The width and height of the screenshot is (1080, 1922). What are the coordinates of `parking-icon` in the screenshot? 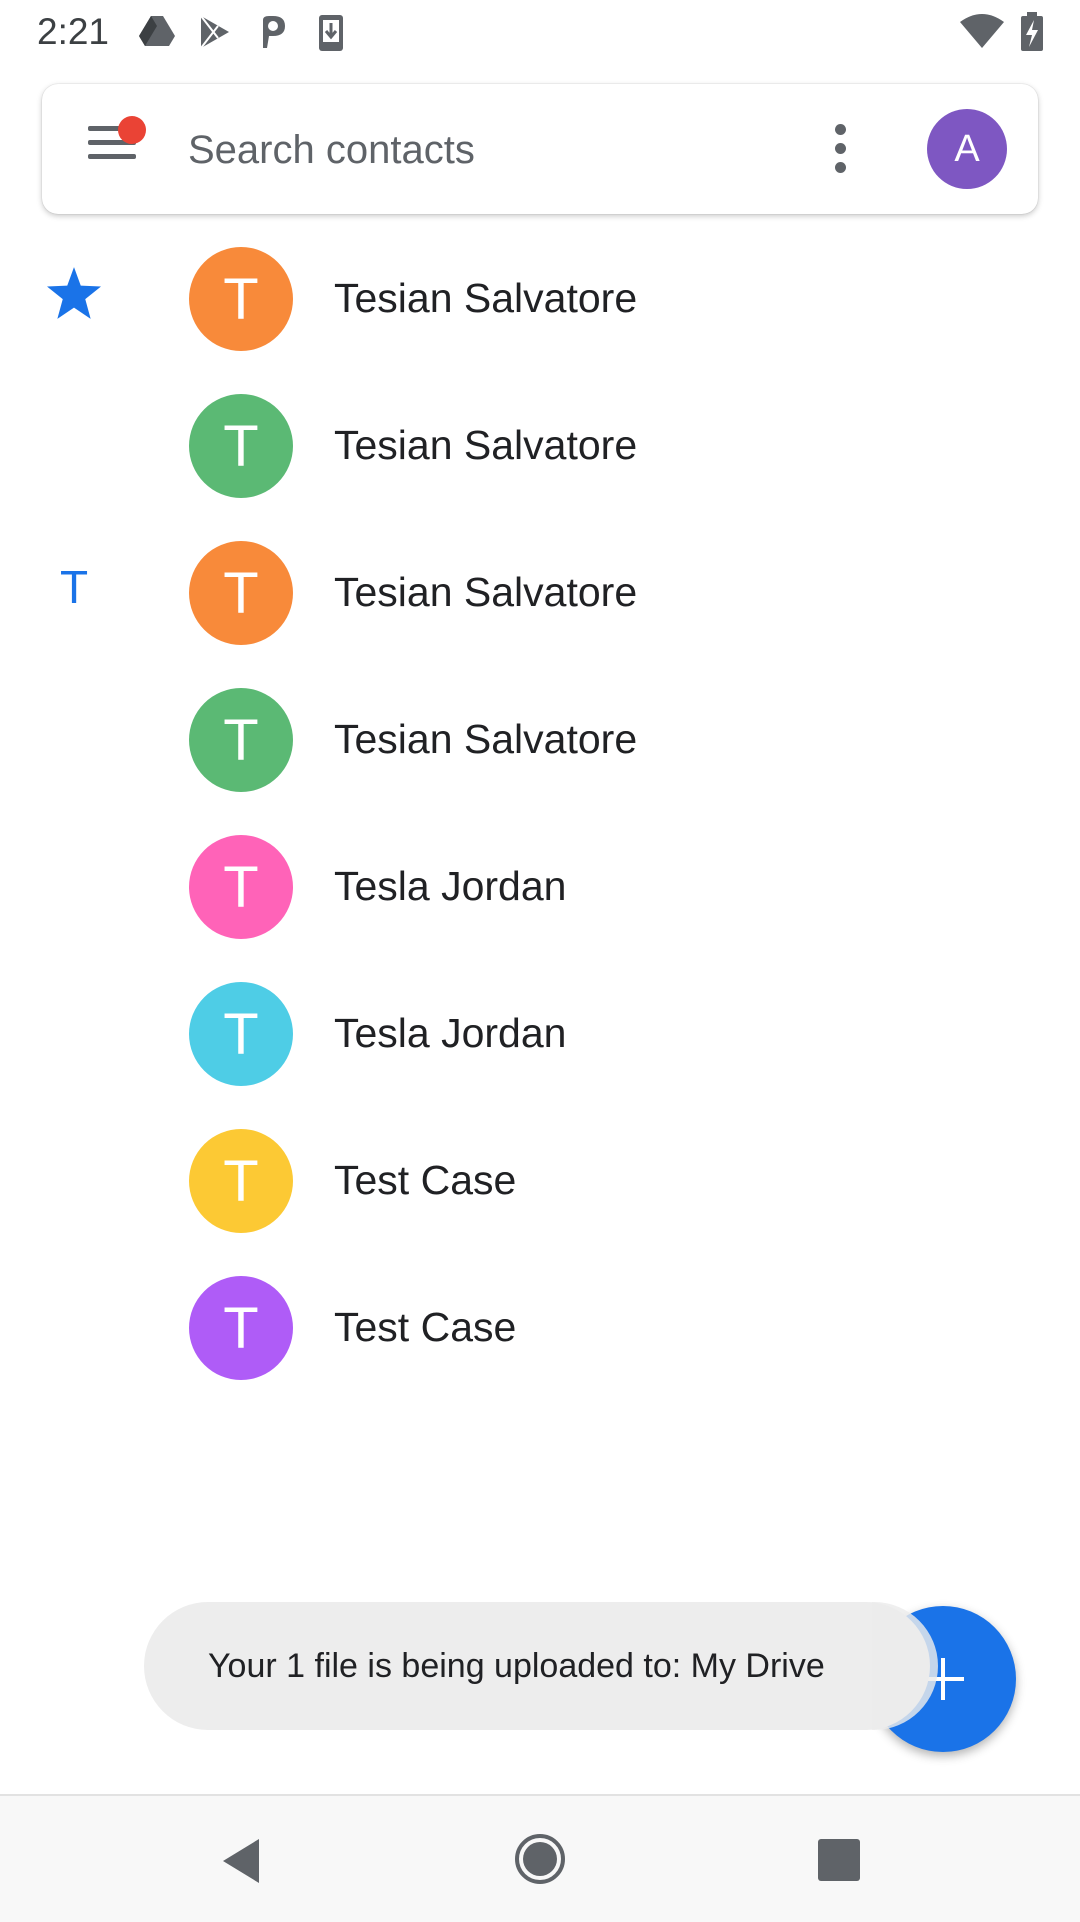 It's located at (274, 32).